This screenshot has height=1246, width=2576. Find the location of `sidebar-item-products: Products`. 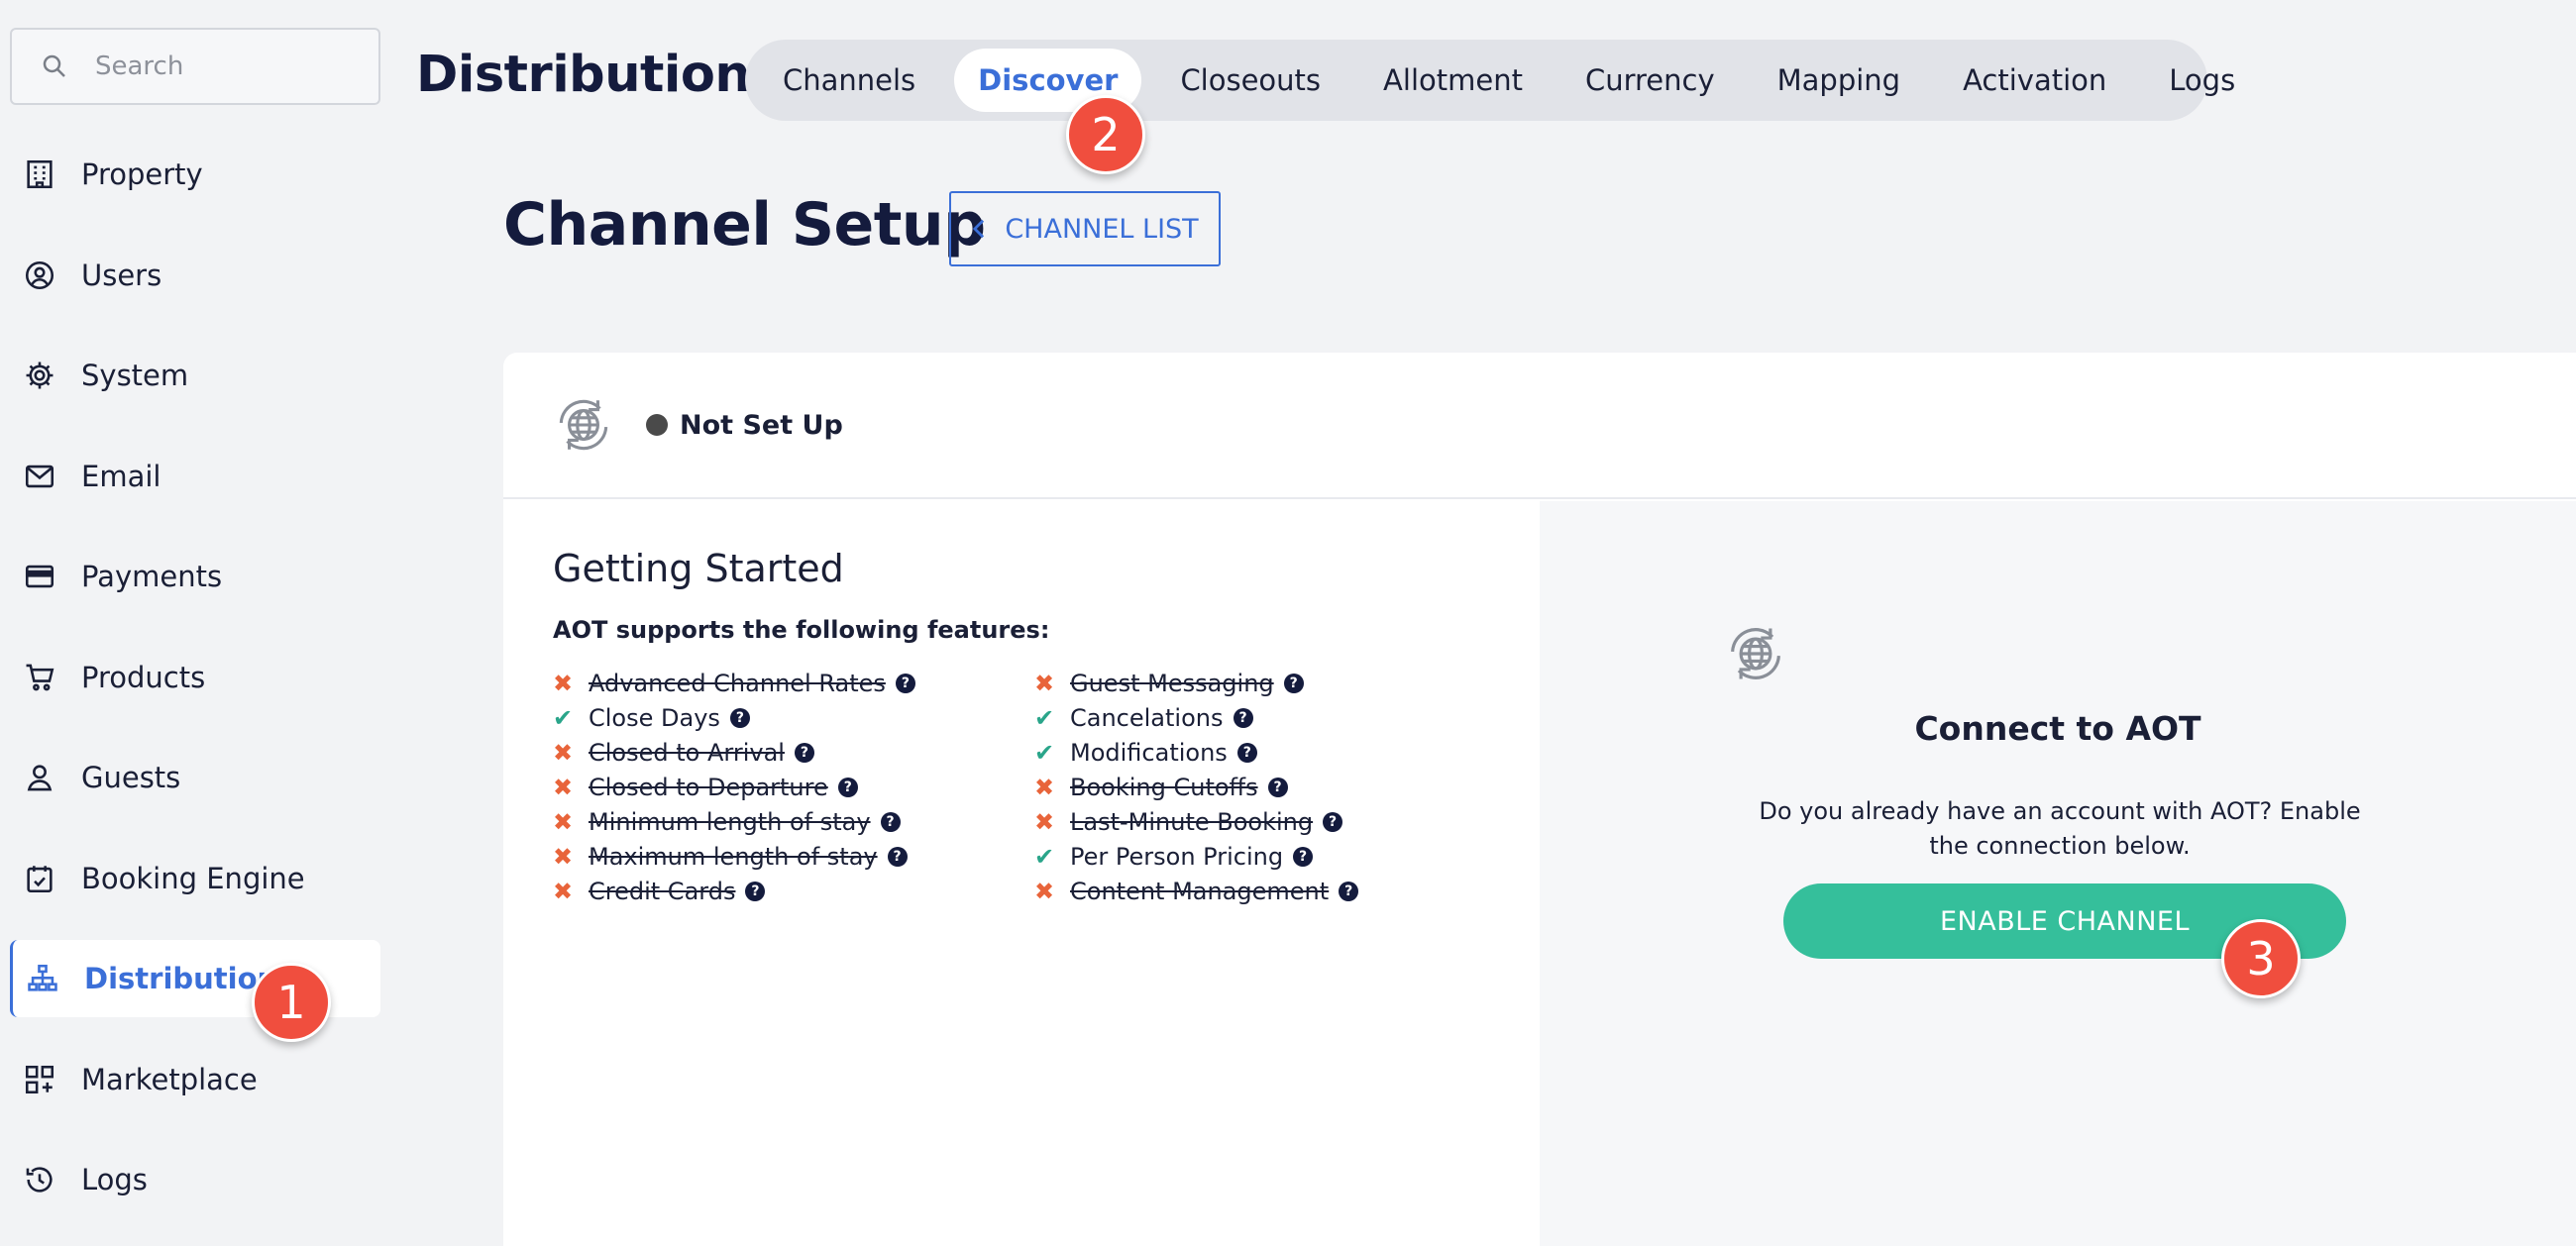

sidebar-item-products: Products is located at coordinates (195, 677).